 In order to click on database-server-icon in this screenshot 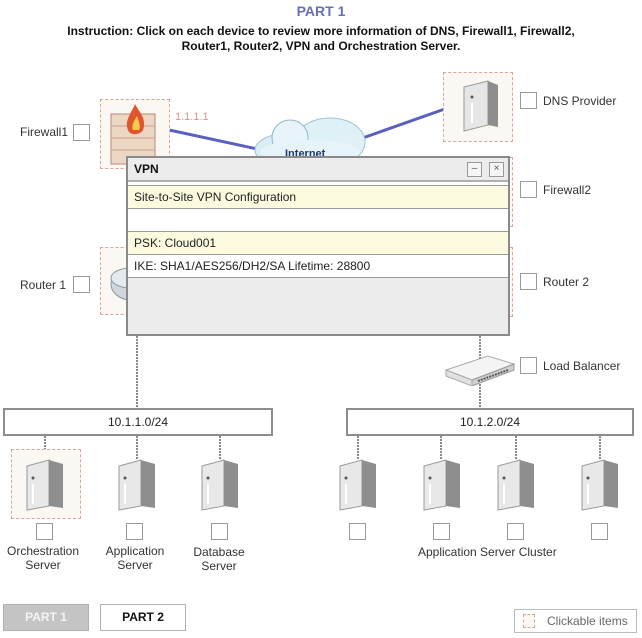, I will do `click(219, 485)`.